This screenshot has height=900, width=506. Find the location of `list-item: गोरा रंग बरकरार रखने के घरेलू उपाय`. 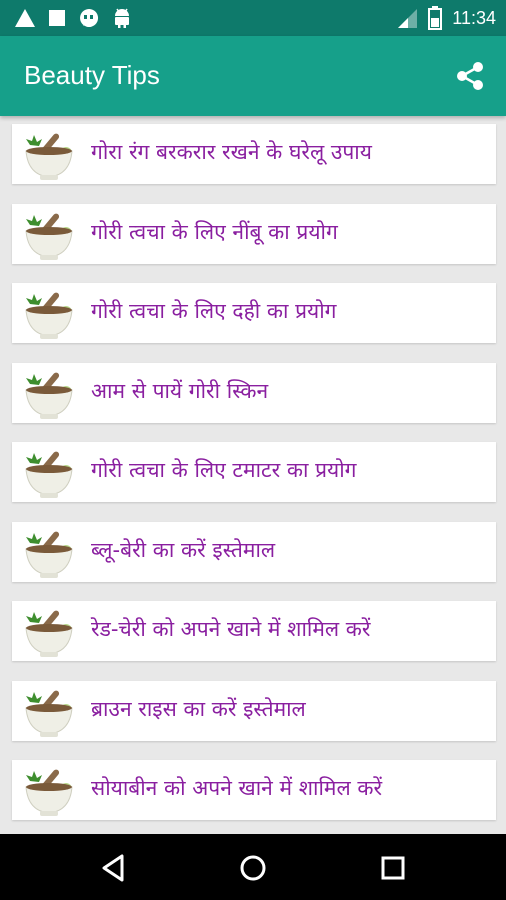

list-item: गोरा रंग बरकरार रखने के घरेलू उपाय is located at coordinates (254, 154).